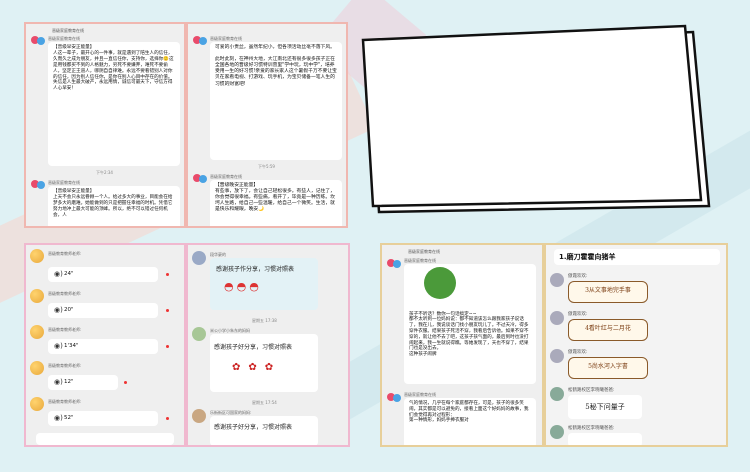 This screenshot has height=472, width=750. What do you see at coordinates (440, 283) in the screenshot?
I see `tree-logo-icon` at bounding box center [440, 283].